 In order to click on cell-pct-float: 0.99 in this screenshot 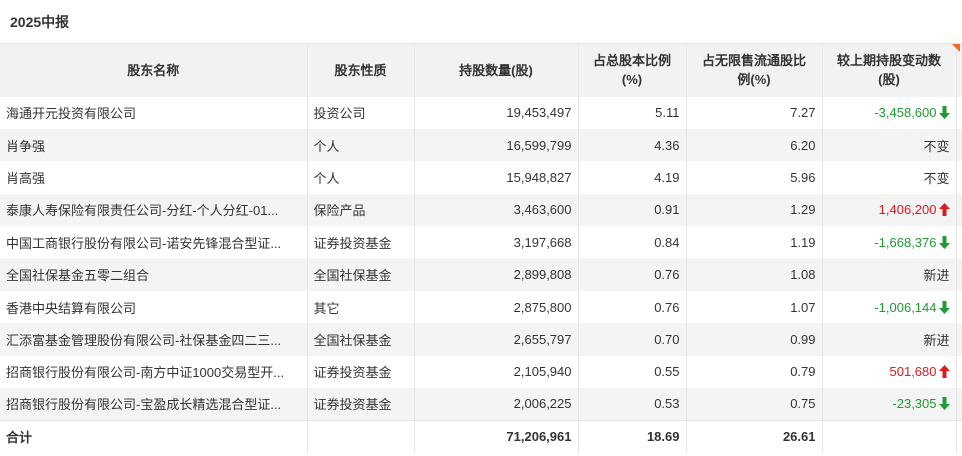, I will do `click(754, 339)`.